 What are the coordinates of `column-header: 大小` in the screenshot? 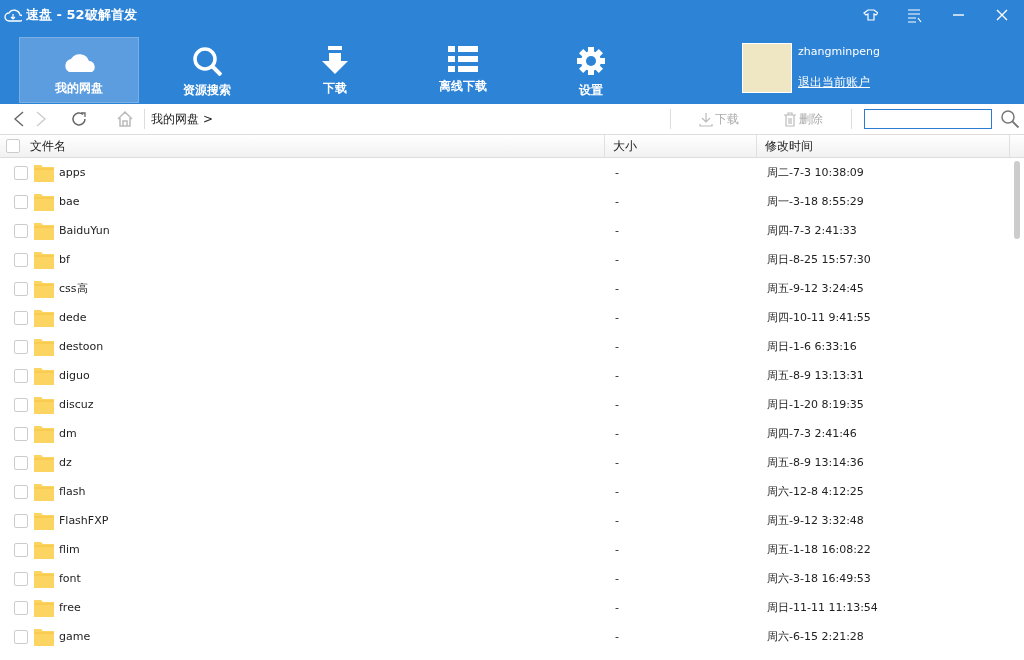 It's located at (625, 146).